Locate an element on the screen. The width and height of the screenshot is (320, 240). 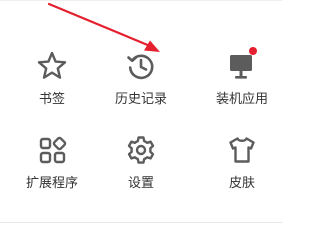
menu-item-label: 扩展程序 is located at coordinates (51, 183).